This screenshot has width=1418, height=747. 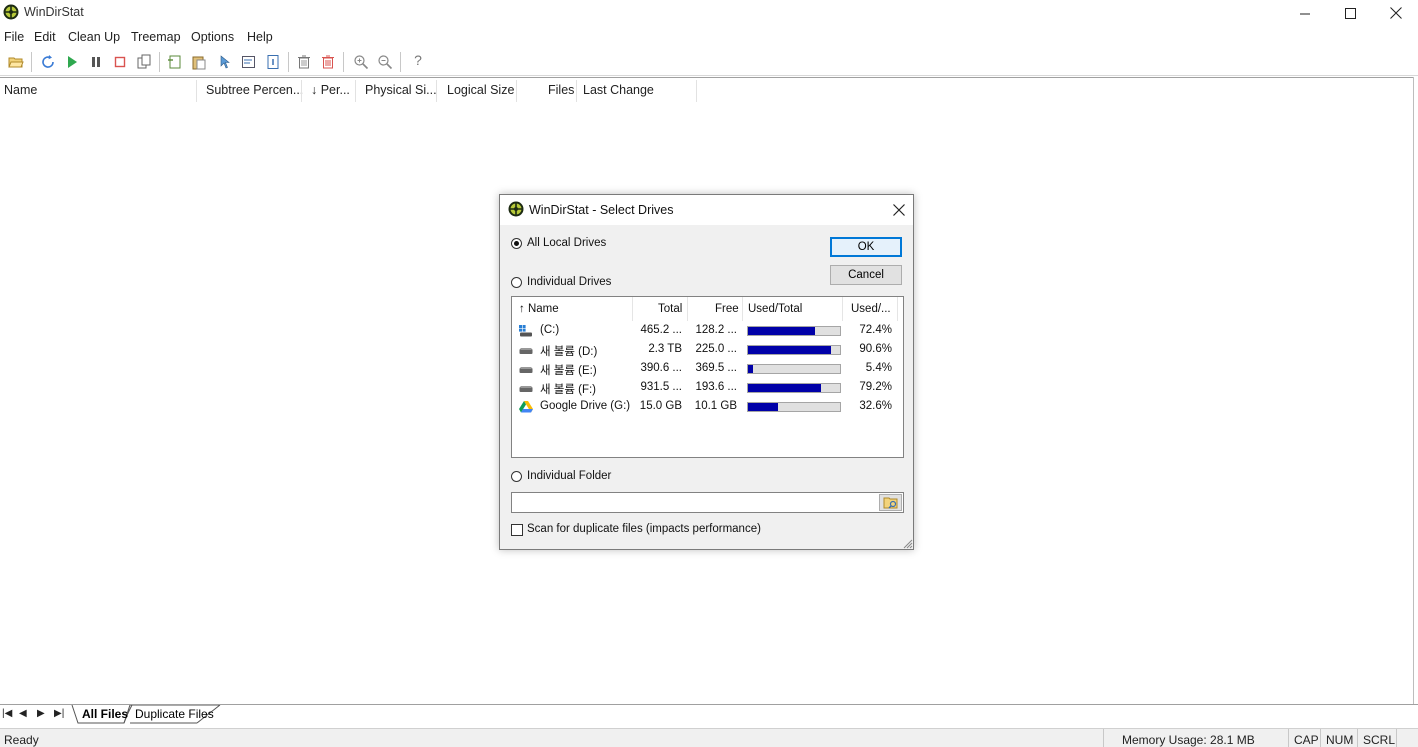 I want to click on window-title: WinDirStat, so click(x=54, y=12).